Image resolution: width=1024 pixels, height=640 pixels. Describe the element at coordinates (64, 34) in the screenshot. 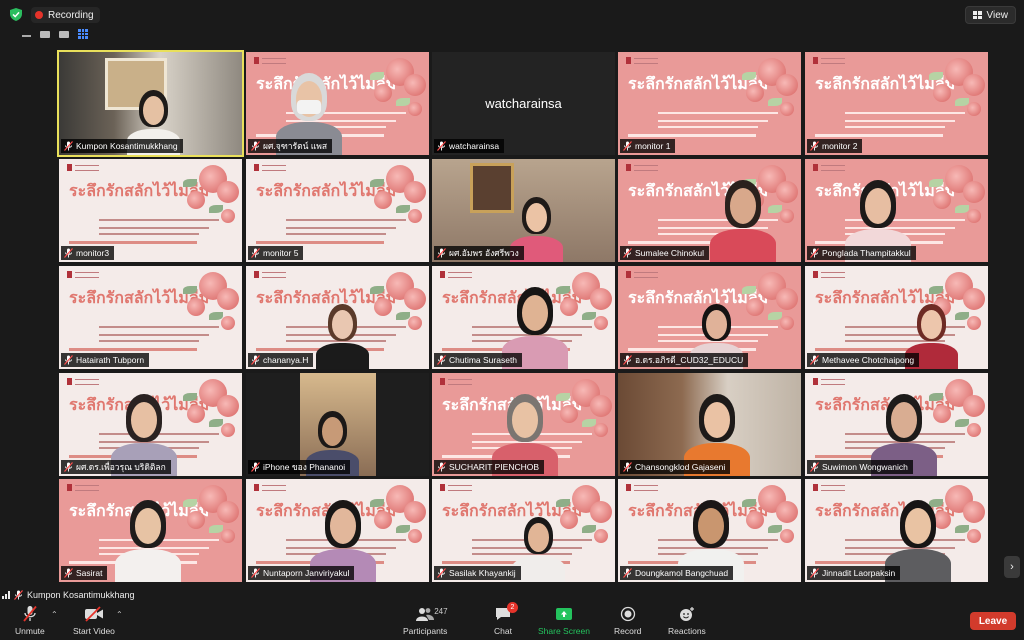

I see `thumbnail-layout-icon` at that location.